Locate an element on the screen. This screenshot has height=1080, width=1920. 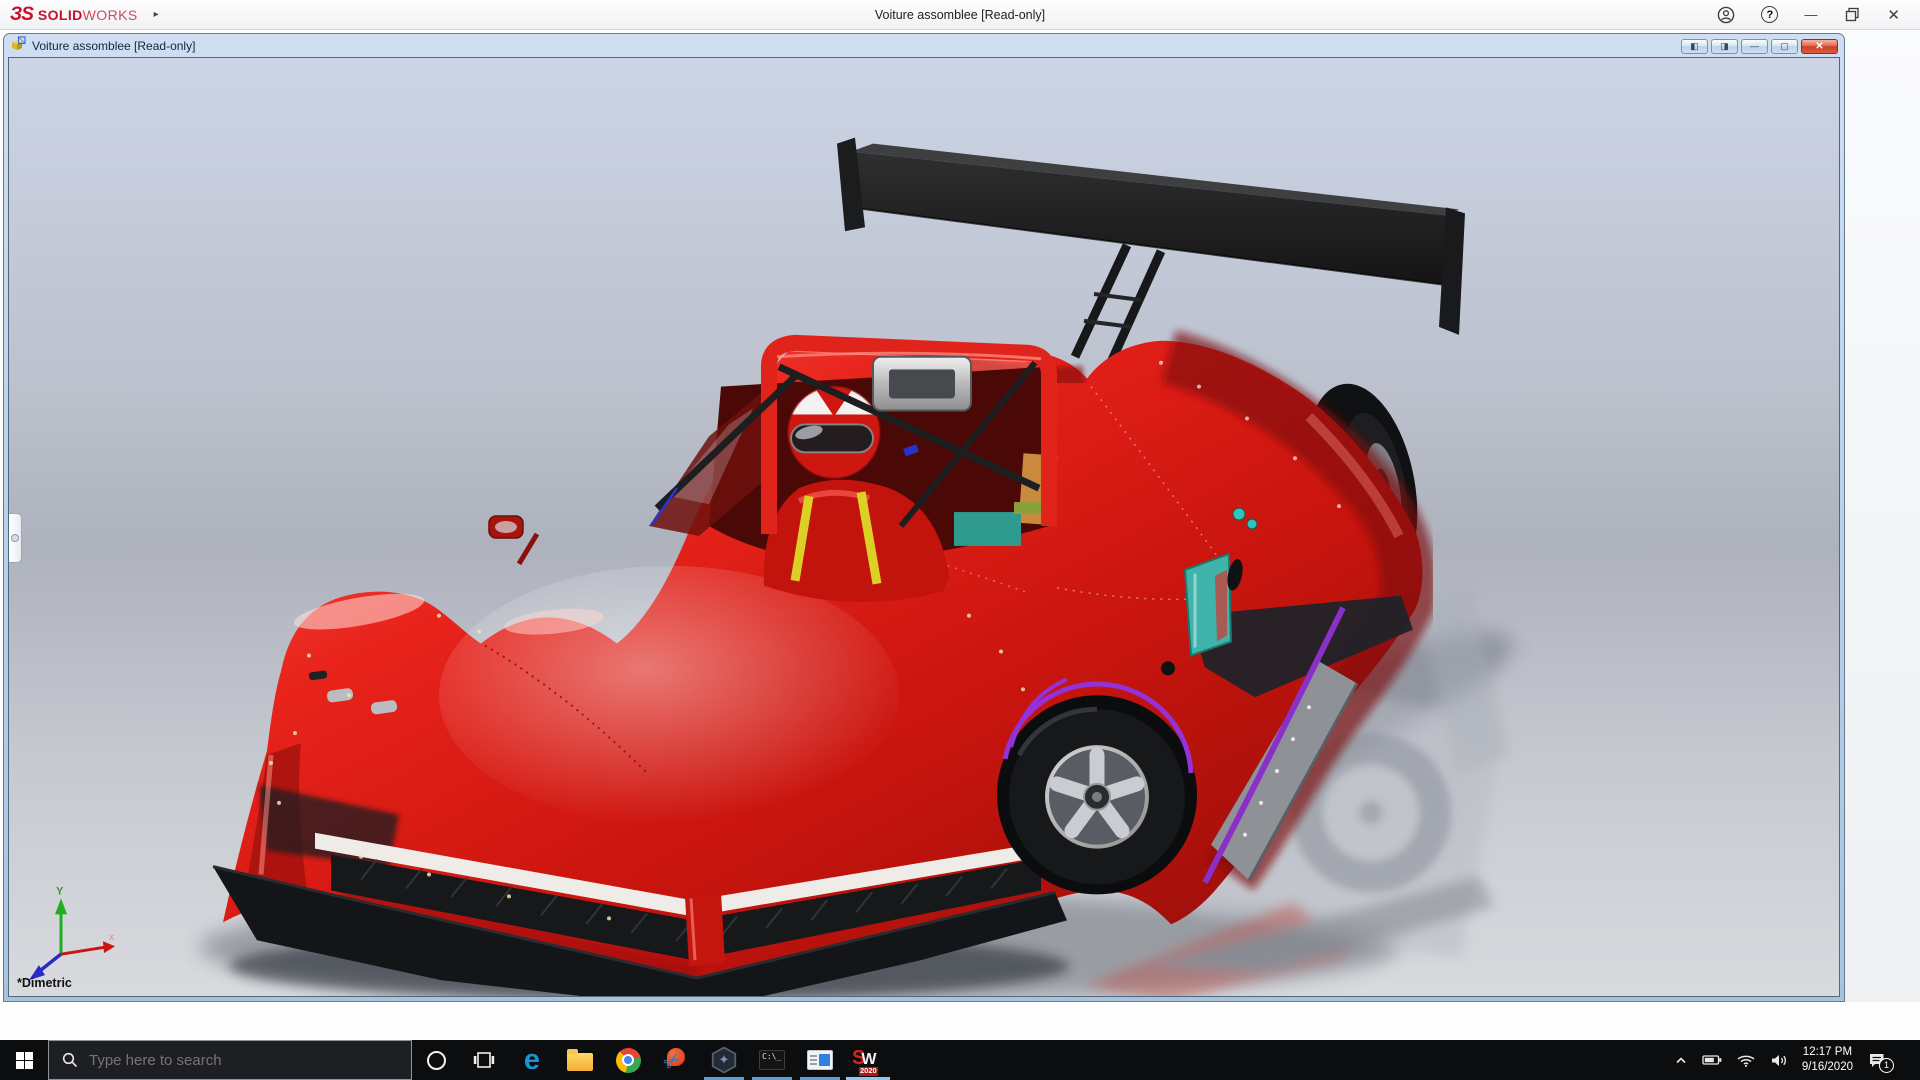
taskbar-item-snipping-tool: ✂ is located at coordinates (676, 1060).